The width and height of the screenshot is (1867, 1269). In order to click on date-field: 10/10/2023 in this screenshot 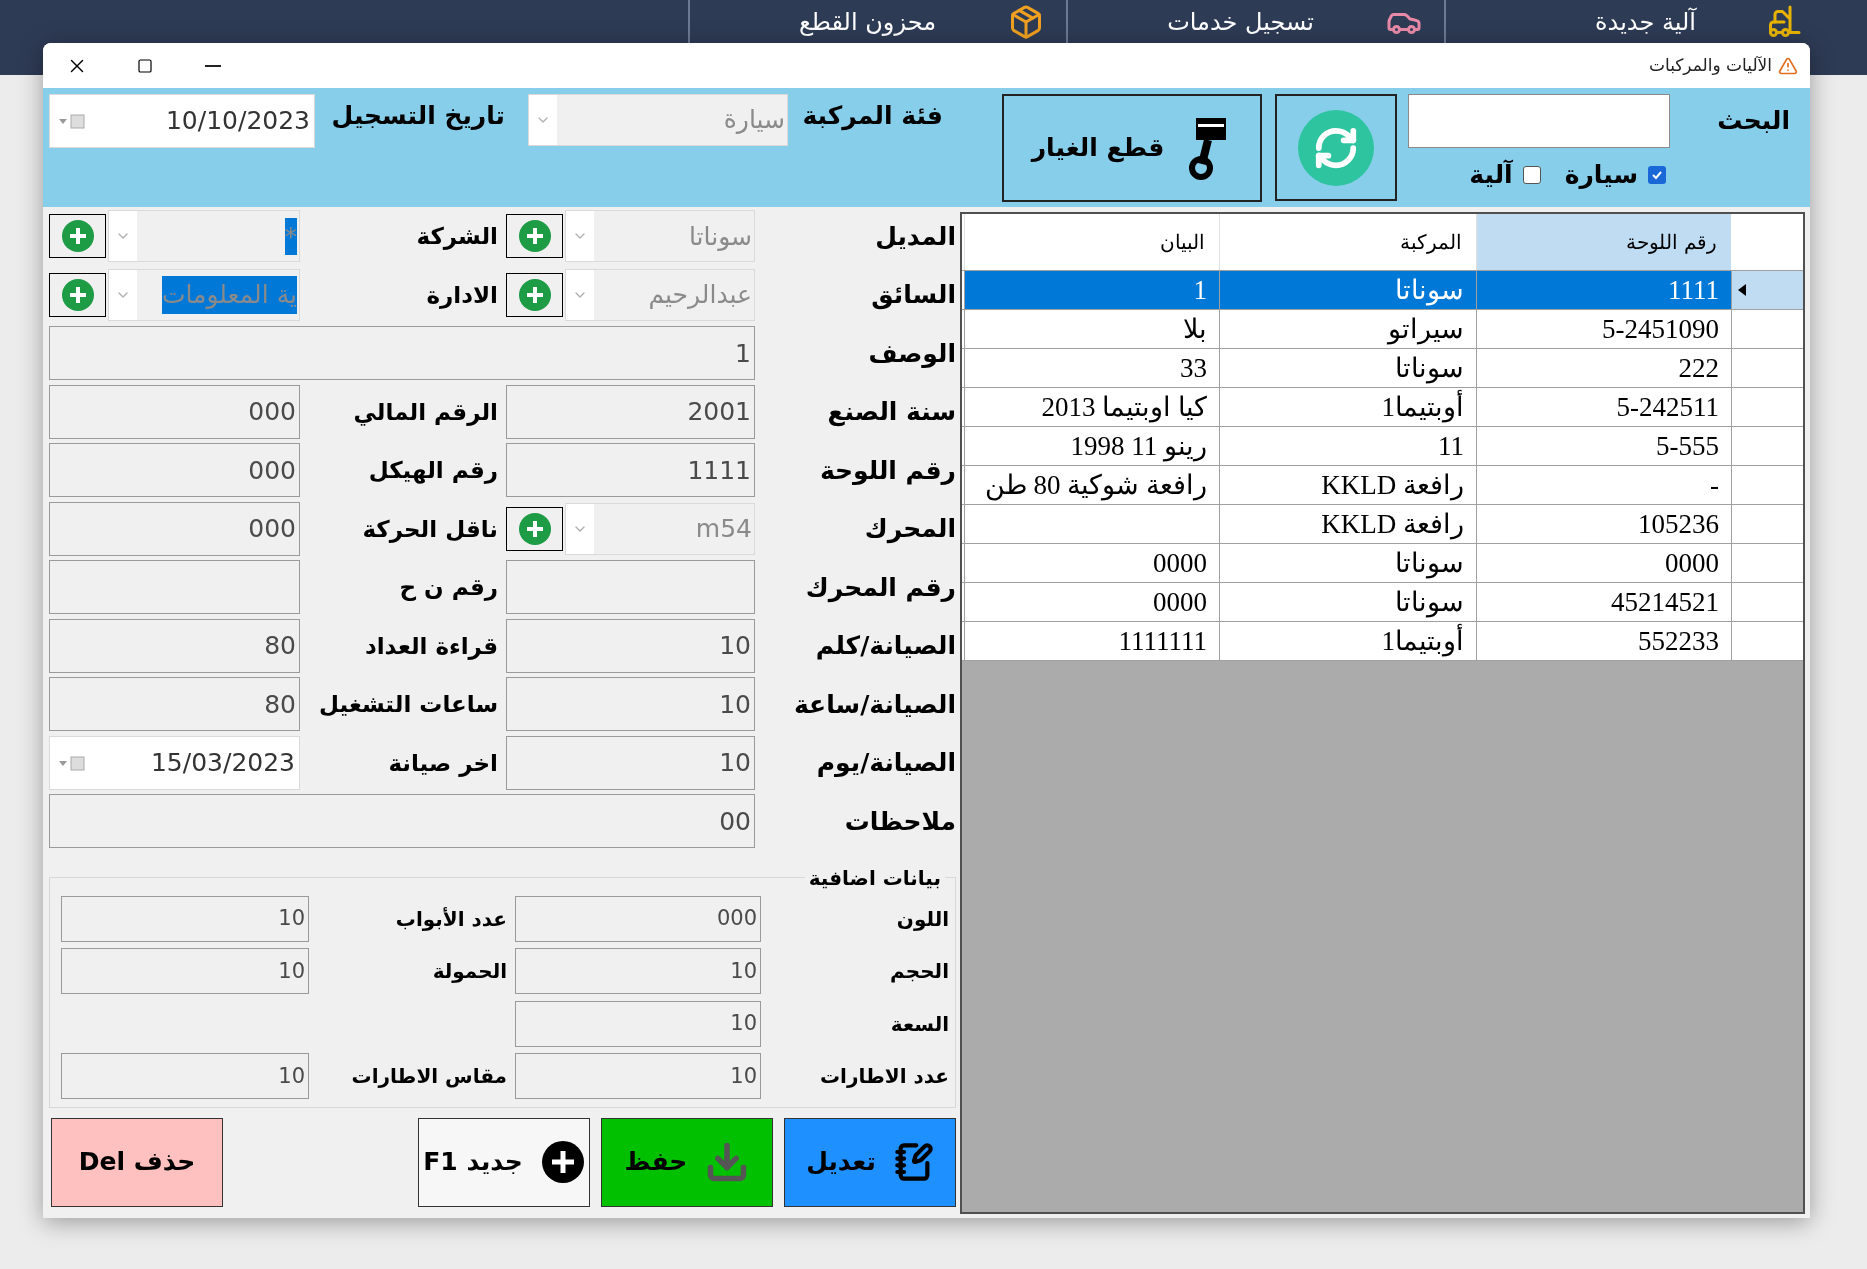, I will do `click(182, 121)`.